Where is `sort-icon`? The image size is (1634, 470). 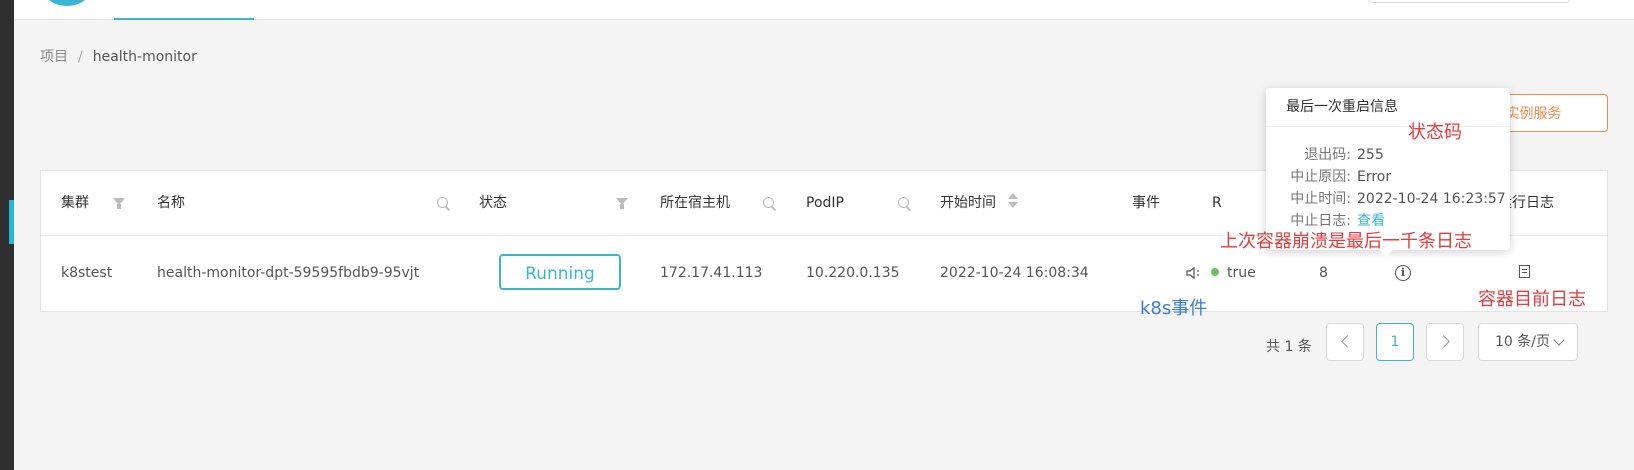
sort-icon is located at coordinates (1013, 202).